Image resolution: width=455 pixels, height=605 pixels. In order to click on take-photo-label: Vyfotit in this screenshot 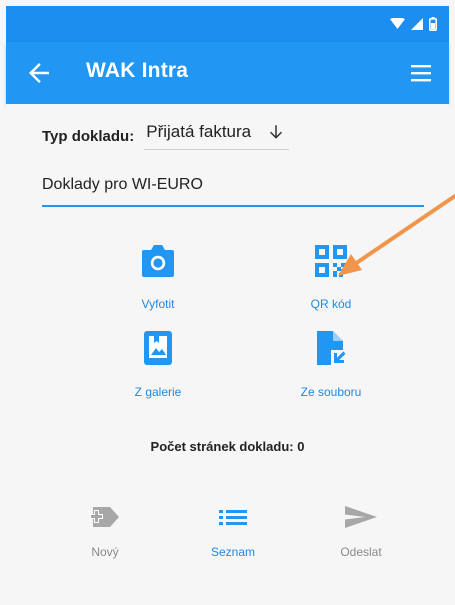, I will do `click(158, 304)`.